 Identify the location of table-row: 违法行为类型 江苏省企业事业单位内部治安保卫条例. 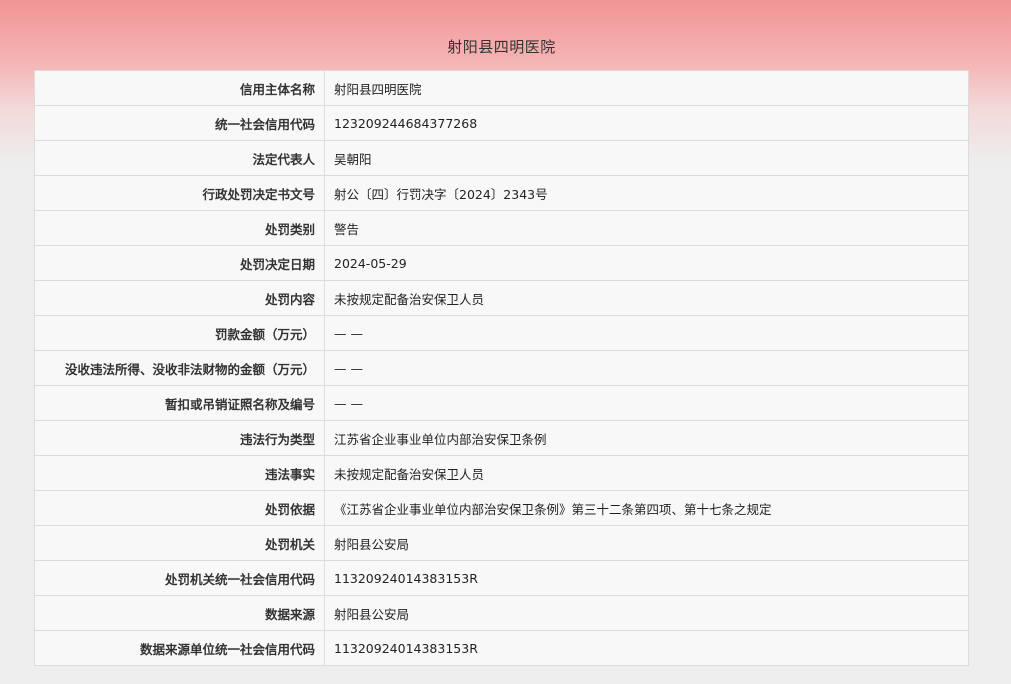
(501, 438).